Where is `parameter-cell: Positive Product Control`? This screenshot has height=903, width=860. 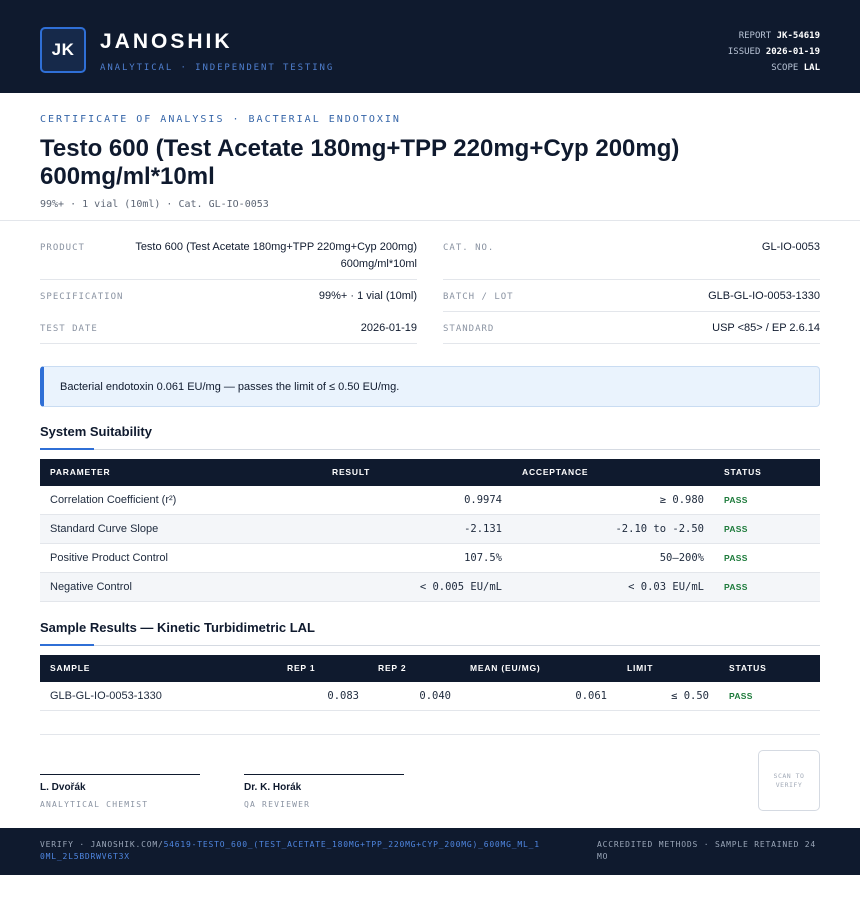
parameter-cell: Positive Product Control is located at coordinates (109, 558).